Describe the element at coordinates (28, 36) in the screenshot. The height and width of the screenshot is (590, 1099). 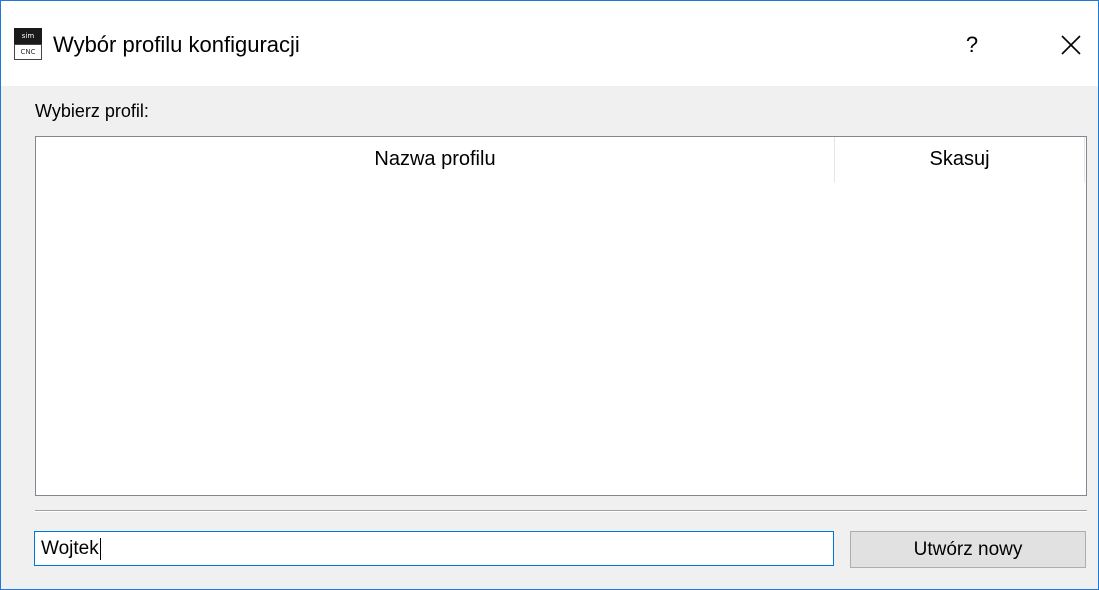
I see `app-icon-top: sim` at that location.